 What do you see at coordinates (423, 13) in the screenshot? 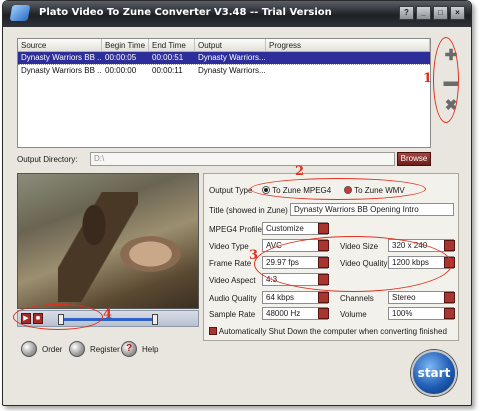
I see `minimize-button: _` at bounding box center [423, 13].